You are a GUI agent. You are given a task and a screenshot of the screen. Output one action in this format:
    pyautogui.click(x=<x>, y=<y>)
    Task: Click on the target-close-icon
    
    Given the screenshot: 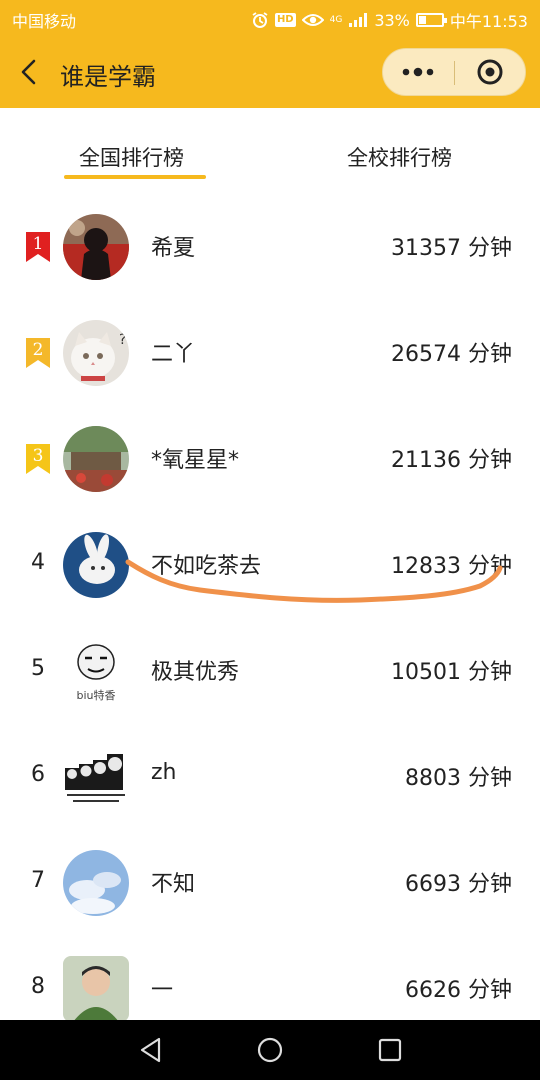 What is the action you would take?
    pyautogui.click(x=490, y=72)
    